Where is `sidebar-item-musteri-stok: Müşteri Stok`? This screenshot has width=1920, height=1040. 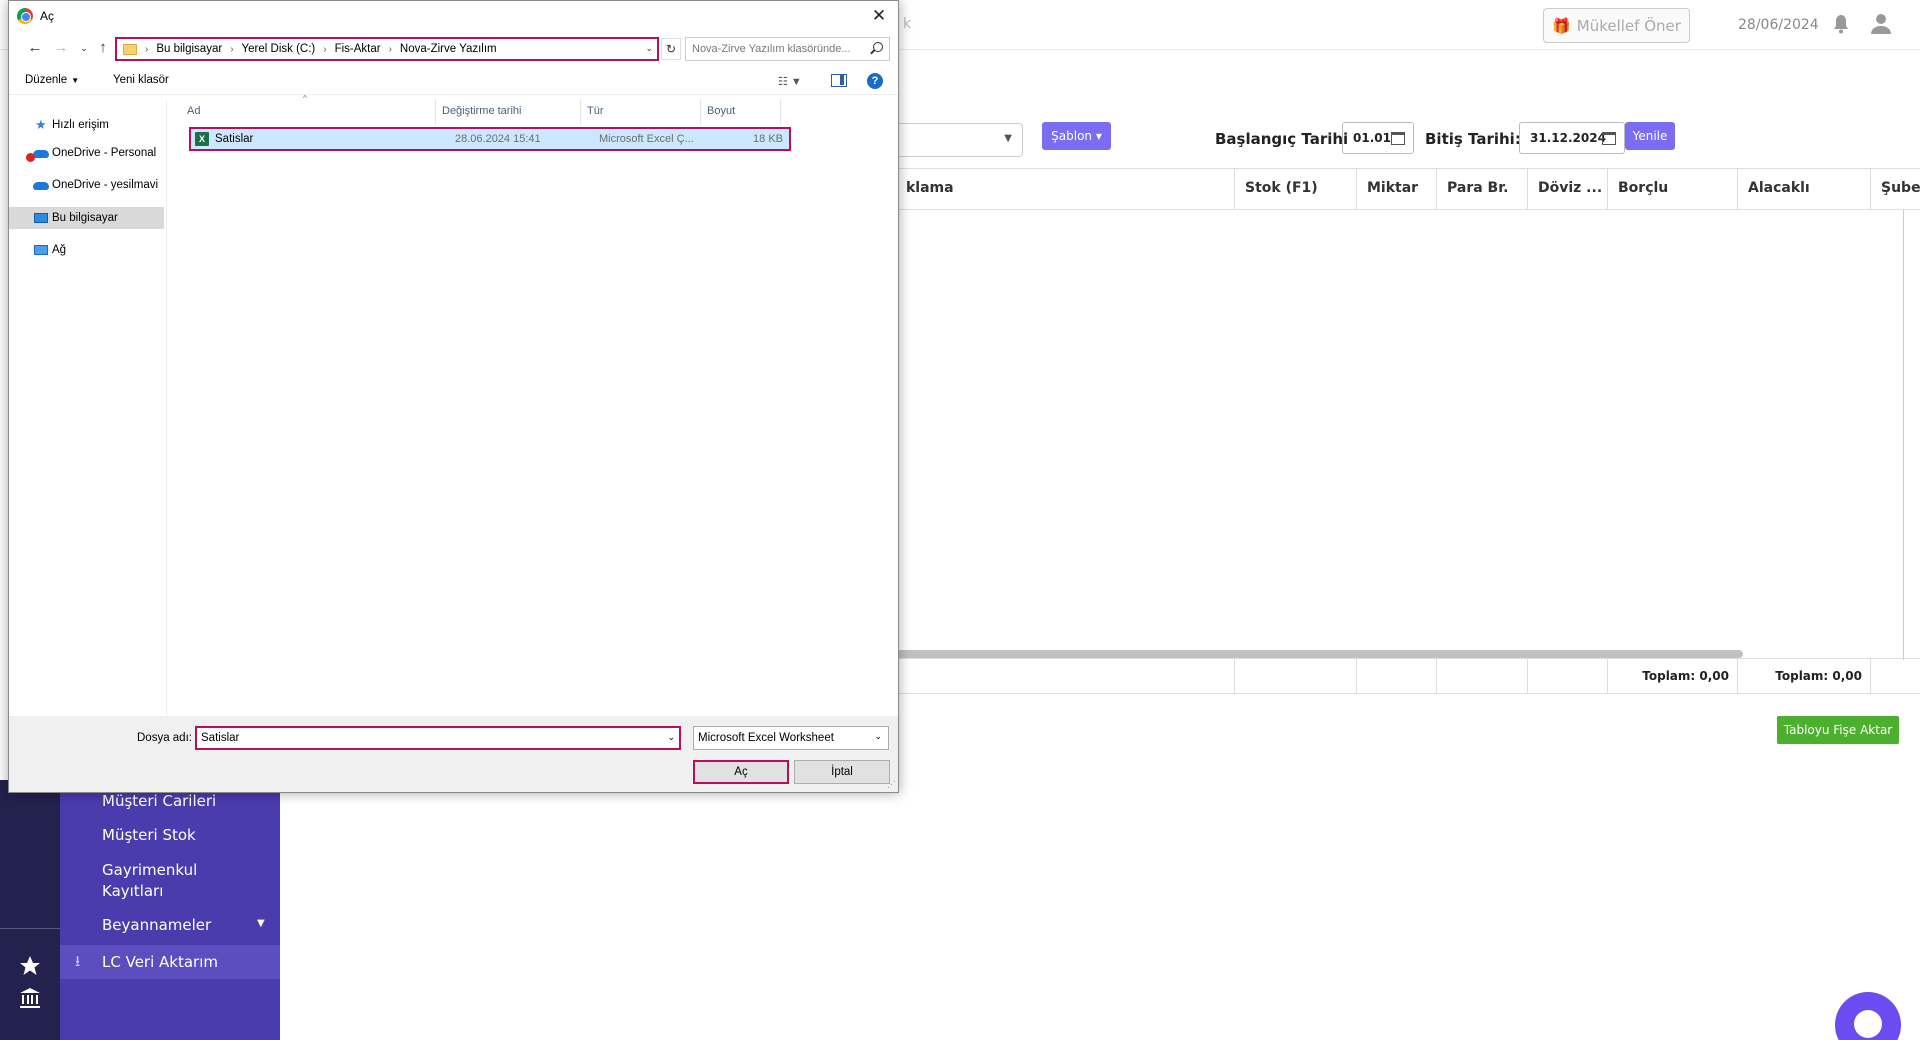 sidebar-item-musteri-stok: Müşteri Stok is located at coordinates (149, 835).